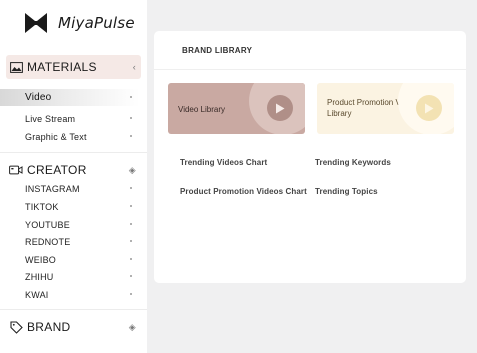 This screenshot has height=353, width=477. I want to click on video-library-tile: Video Library, so click(236, 108).